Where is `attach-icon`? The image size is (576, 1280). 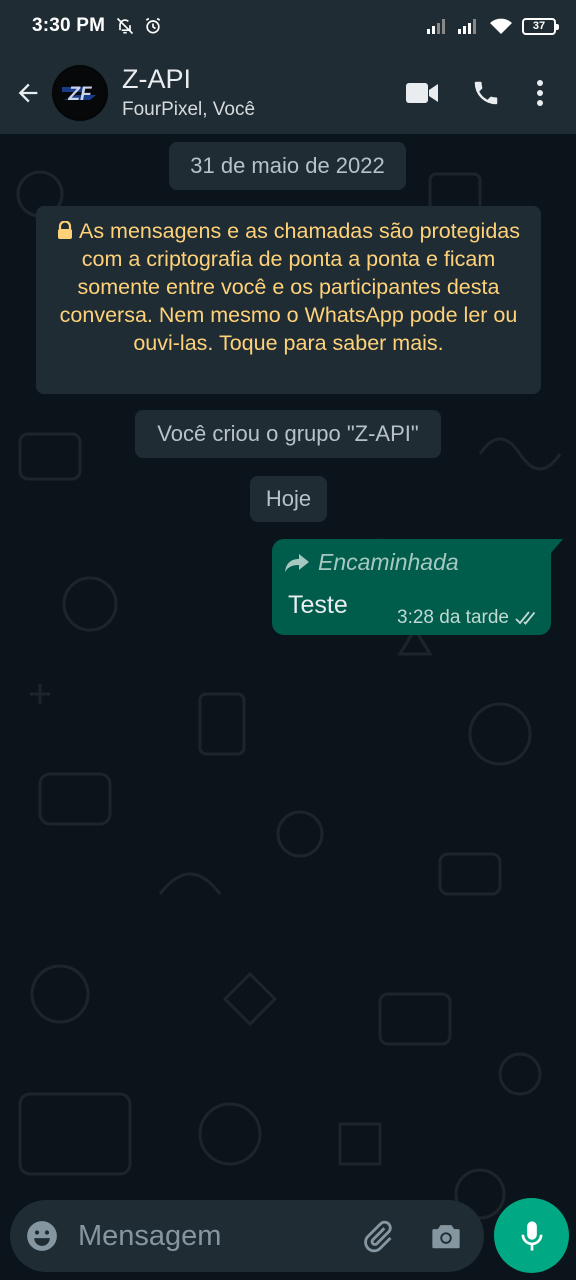 attach-icon is located at coordinates (378, 1236).